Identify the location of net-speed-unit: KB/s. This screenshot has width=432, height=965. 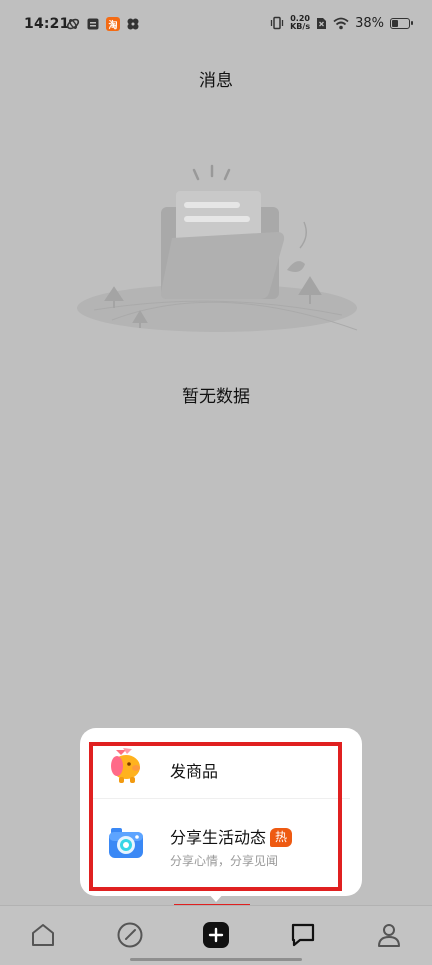
(300, 26).